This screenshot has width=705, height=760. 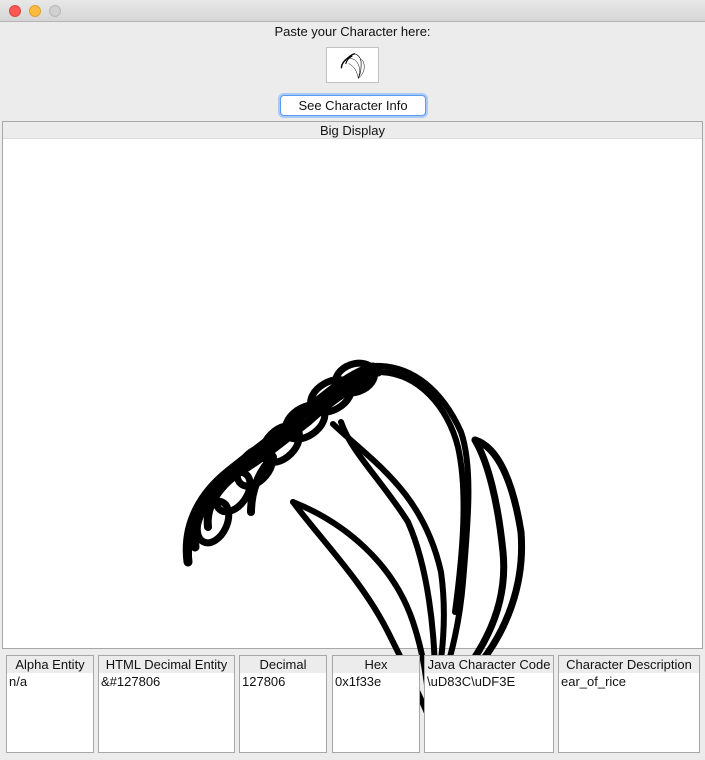 What do you see at coordinates (489, 664) in the screenshot?
I see `java-character-code-title: Java Character Code` at bounding box center [489, 664].